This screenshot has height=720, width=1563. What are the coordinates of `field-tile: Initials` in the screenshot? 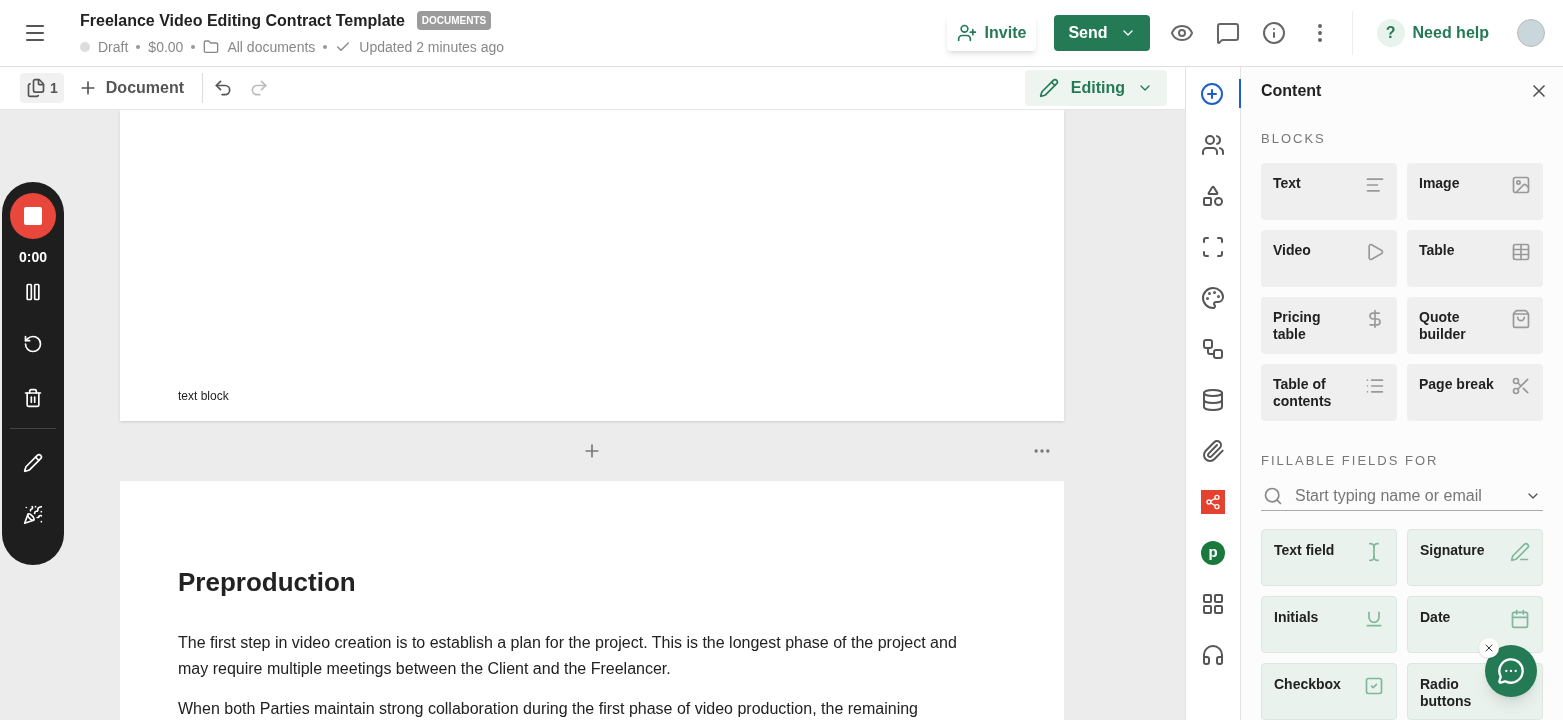 It's located at (1329, 624).